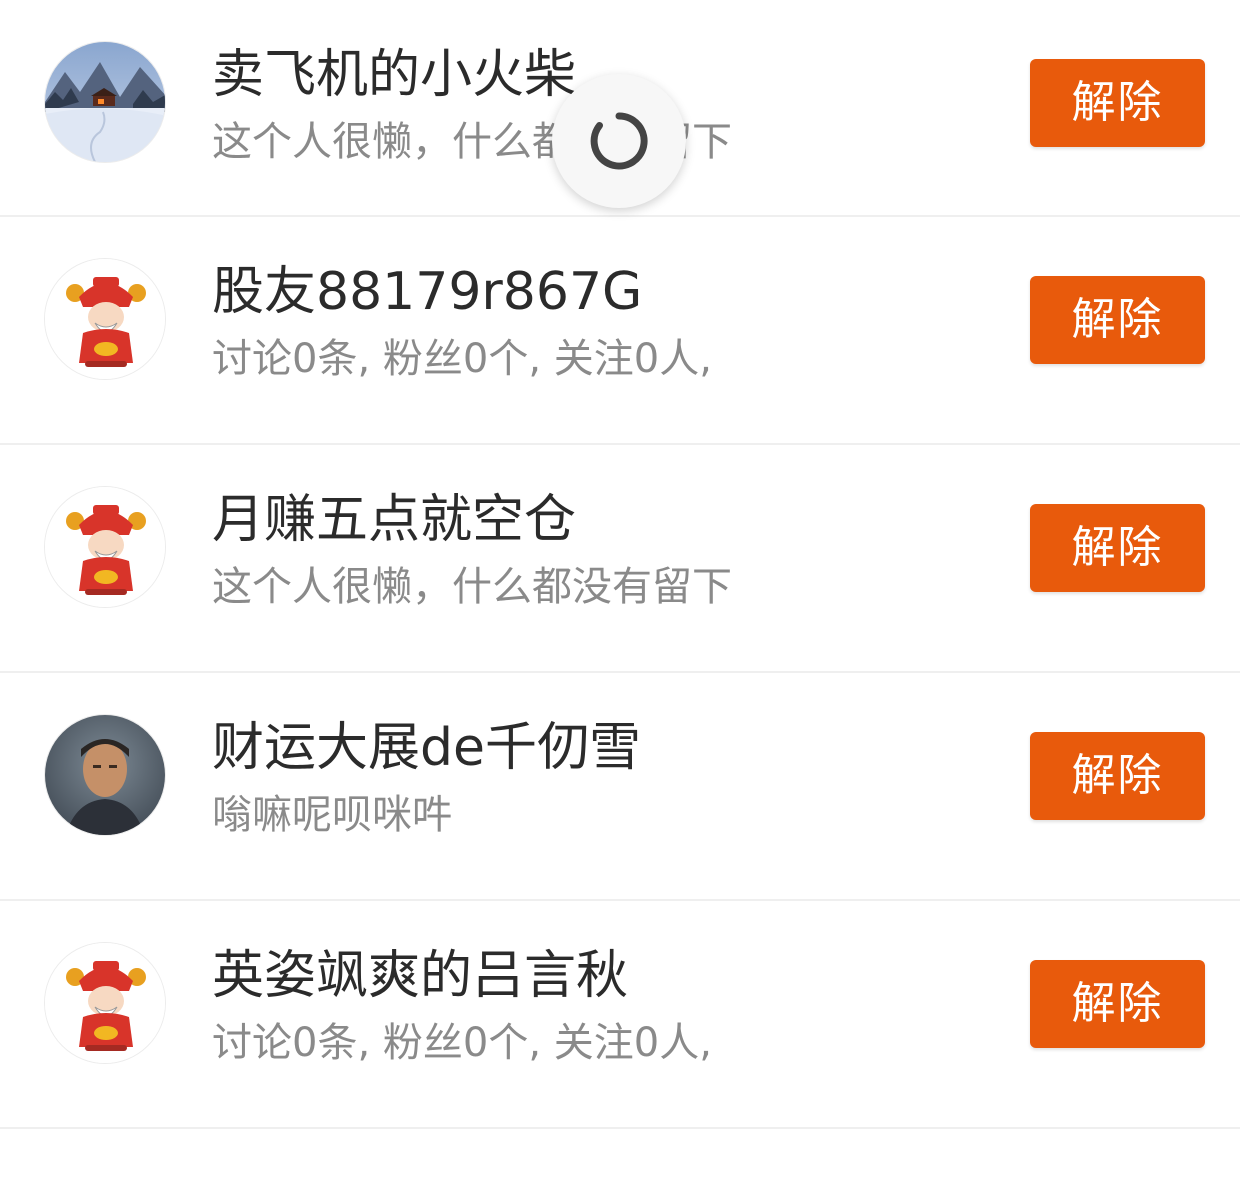 This screenshot has height=1178, width=1240. I want to click on user-description: 嗡嘛呢呗咪吽, so click(332, 815).